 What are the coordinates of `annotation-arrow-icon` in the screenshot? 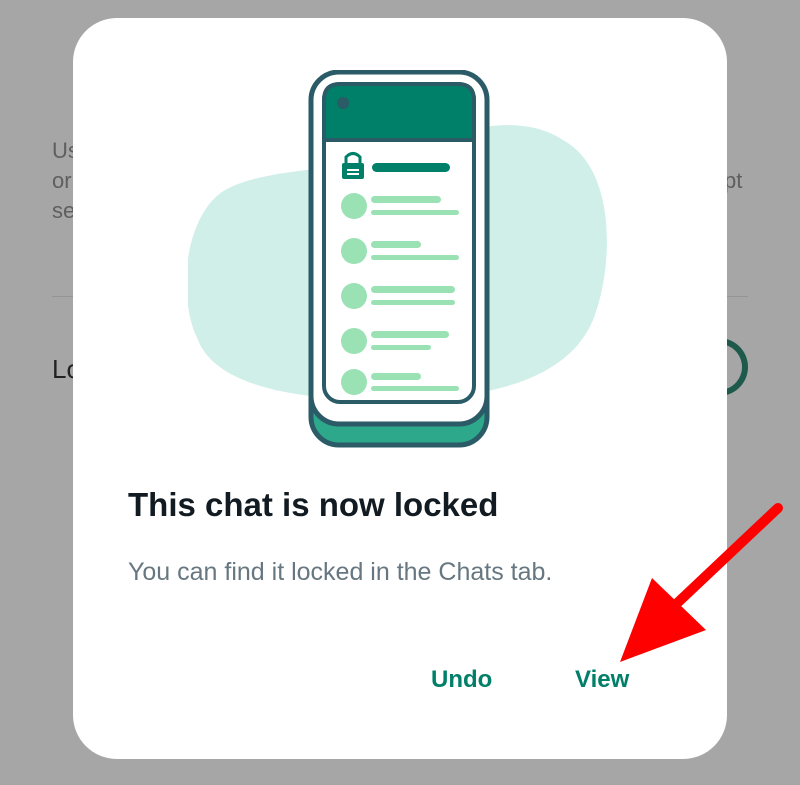 It's located at (701, 582).